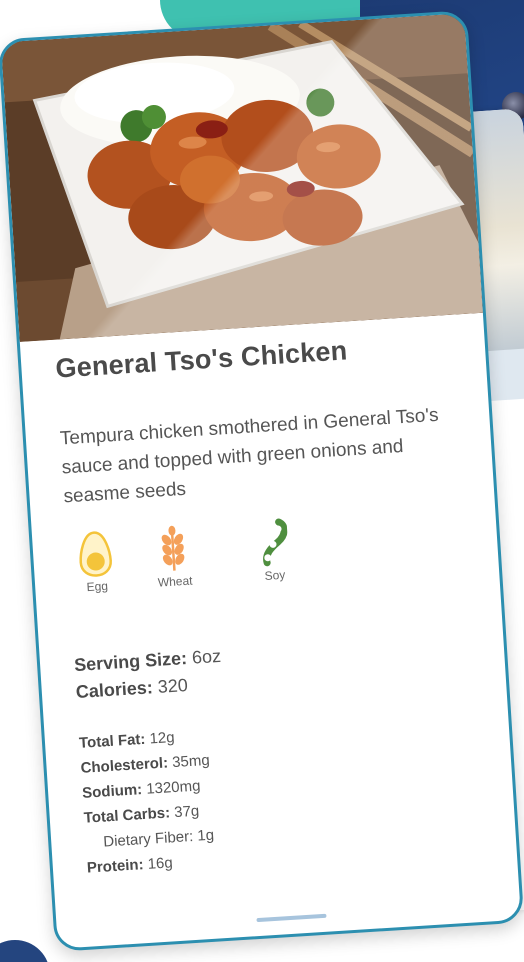  Describe the element at coordinates (170, 686) in the screenshot. I see `calories-value: 320` at that location.